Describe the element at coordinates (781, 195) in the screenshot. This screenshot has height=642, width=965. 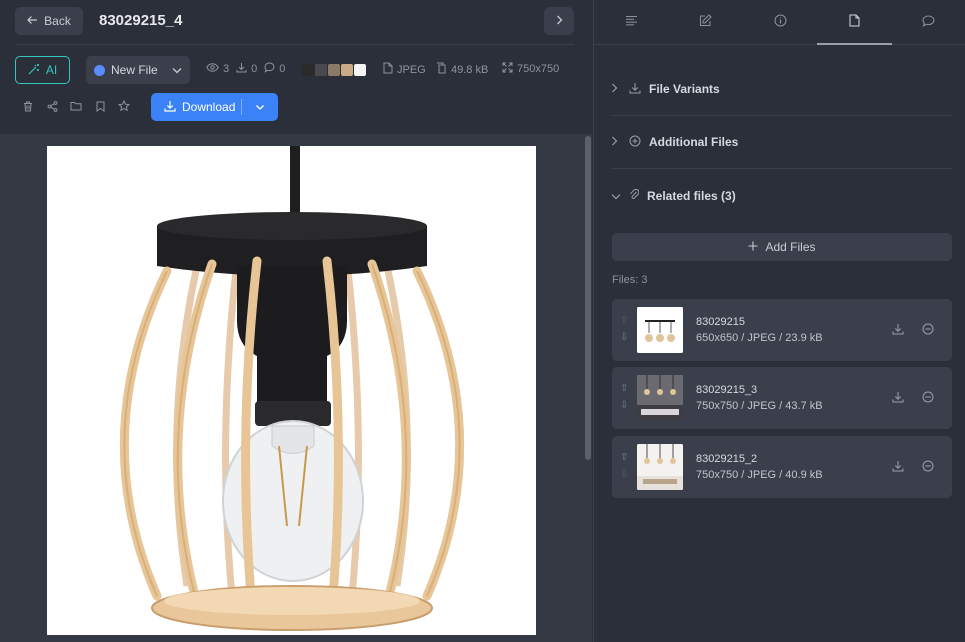
I see `section-related-files: Related files (3)` at that location.